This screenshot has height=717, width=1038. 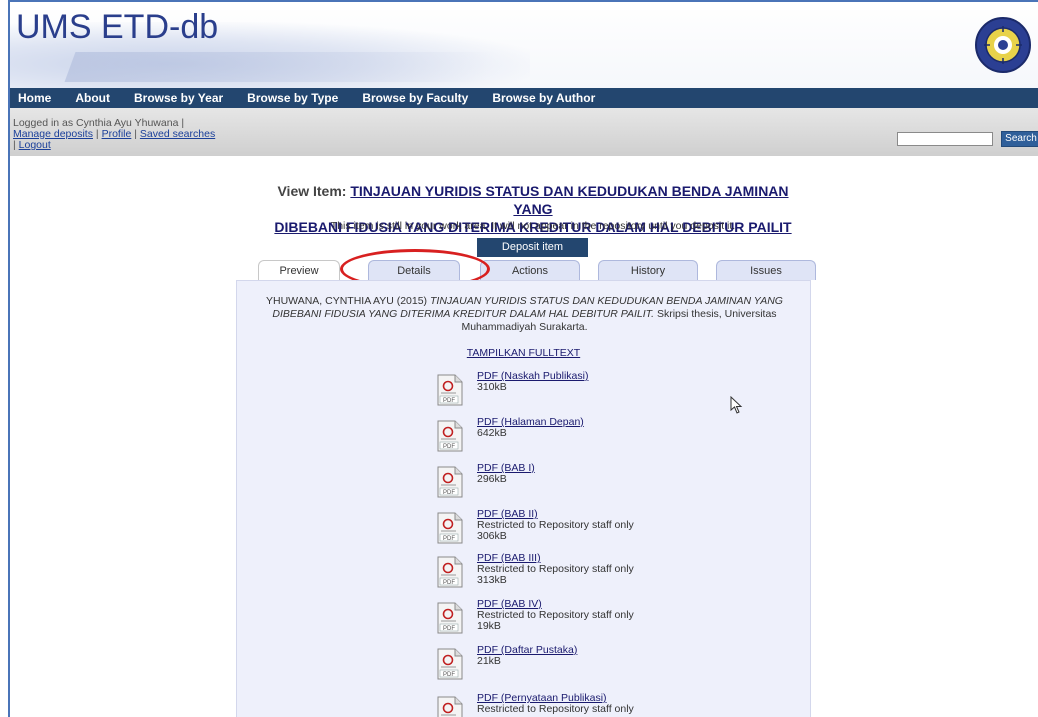 What do you see at coordinates (35, 145) in the screenshot?
I see `logout-link: Logout` at bounding box center [35, 145].